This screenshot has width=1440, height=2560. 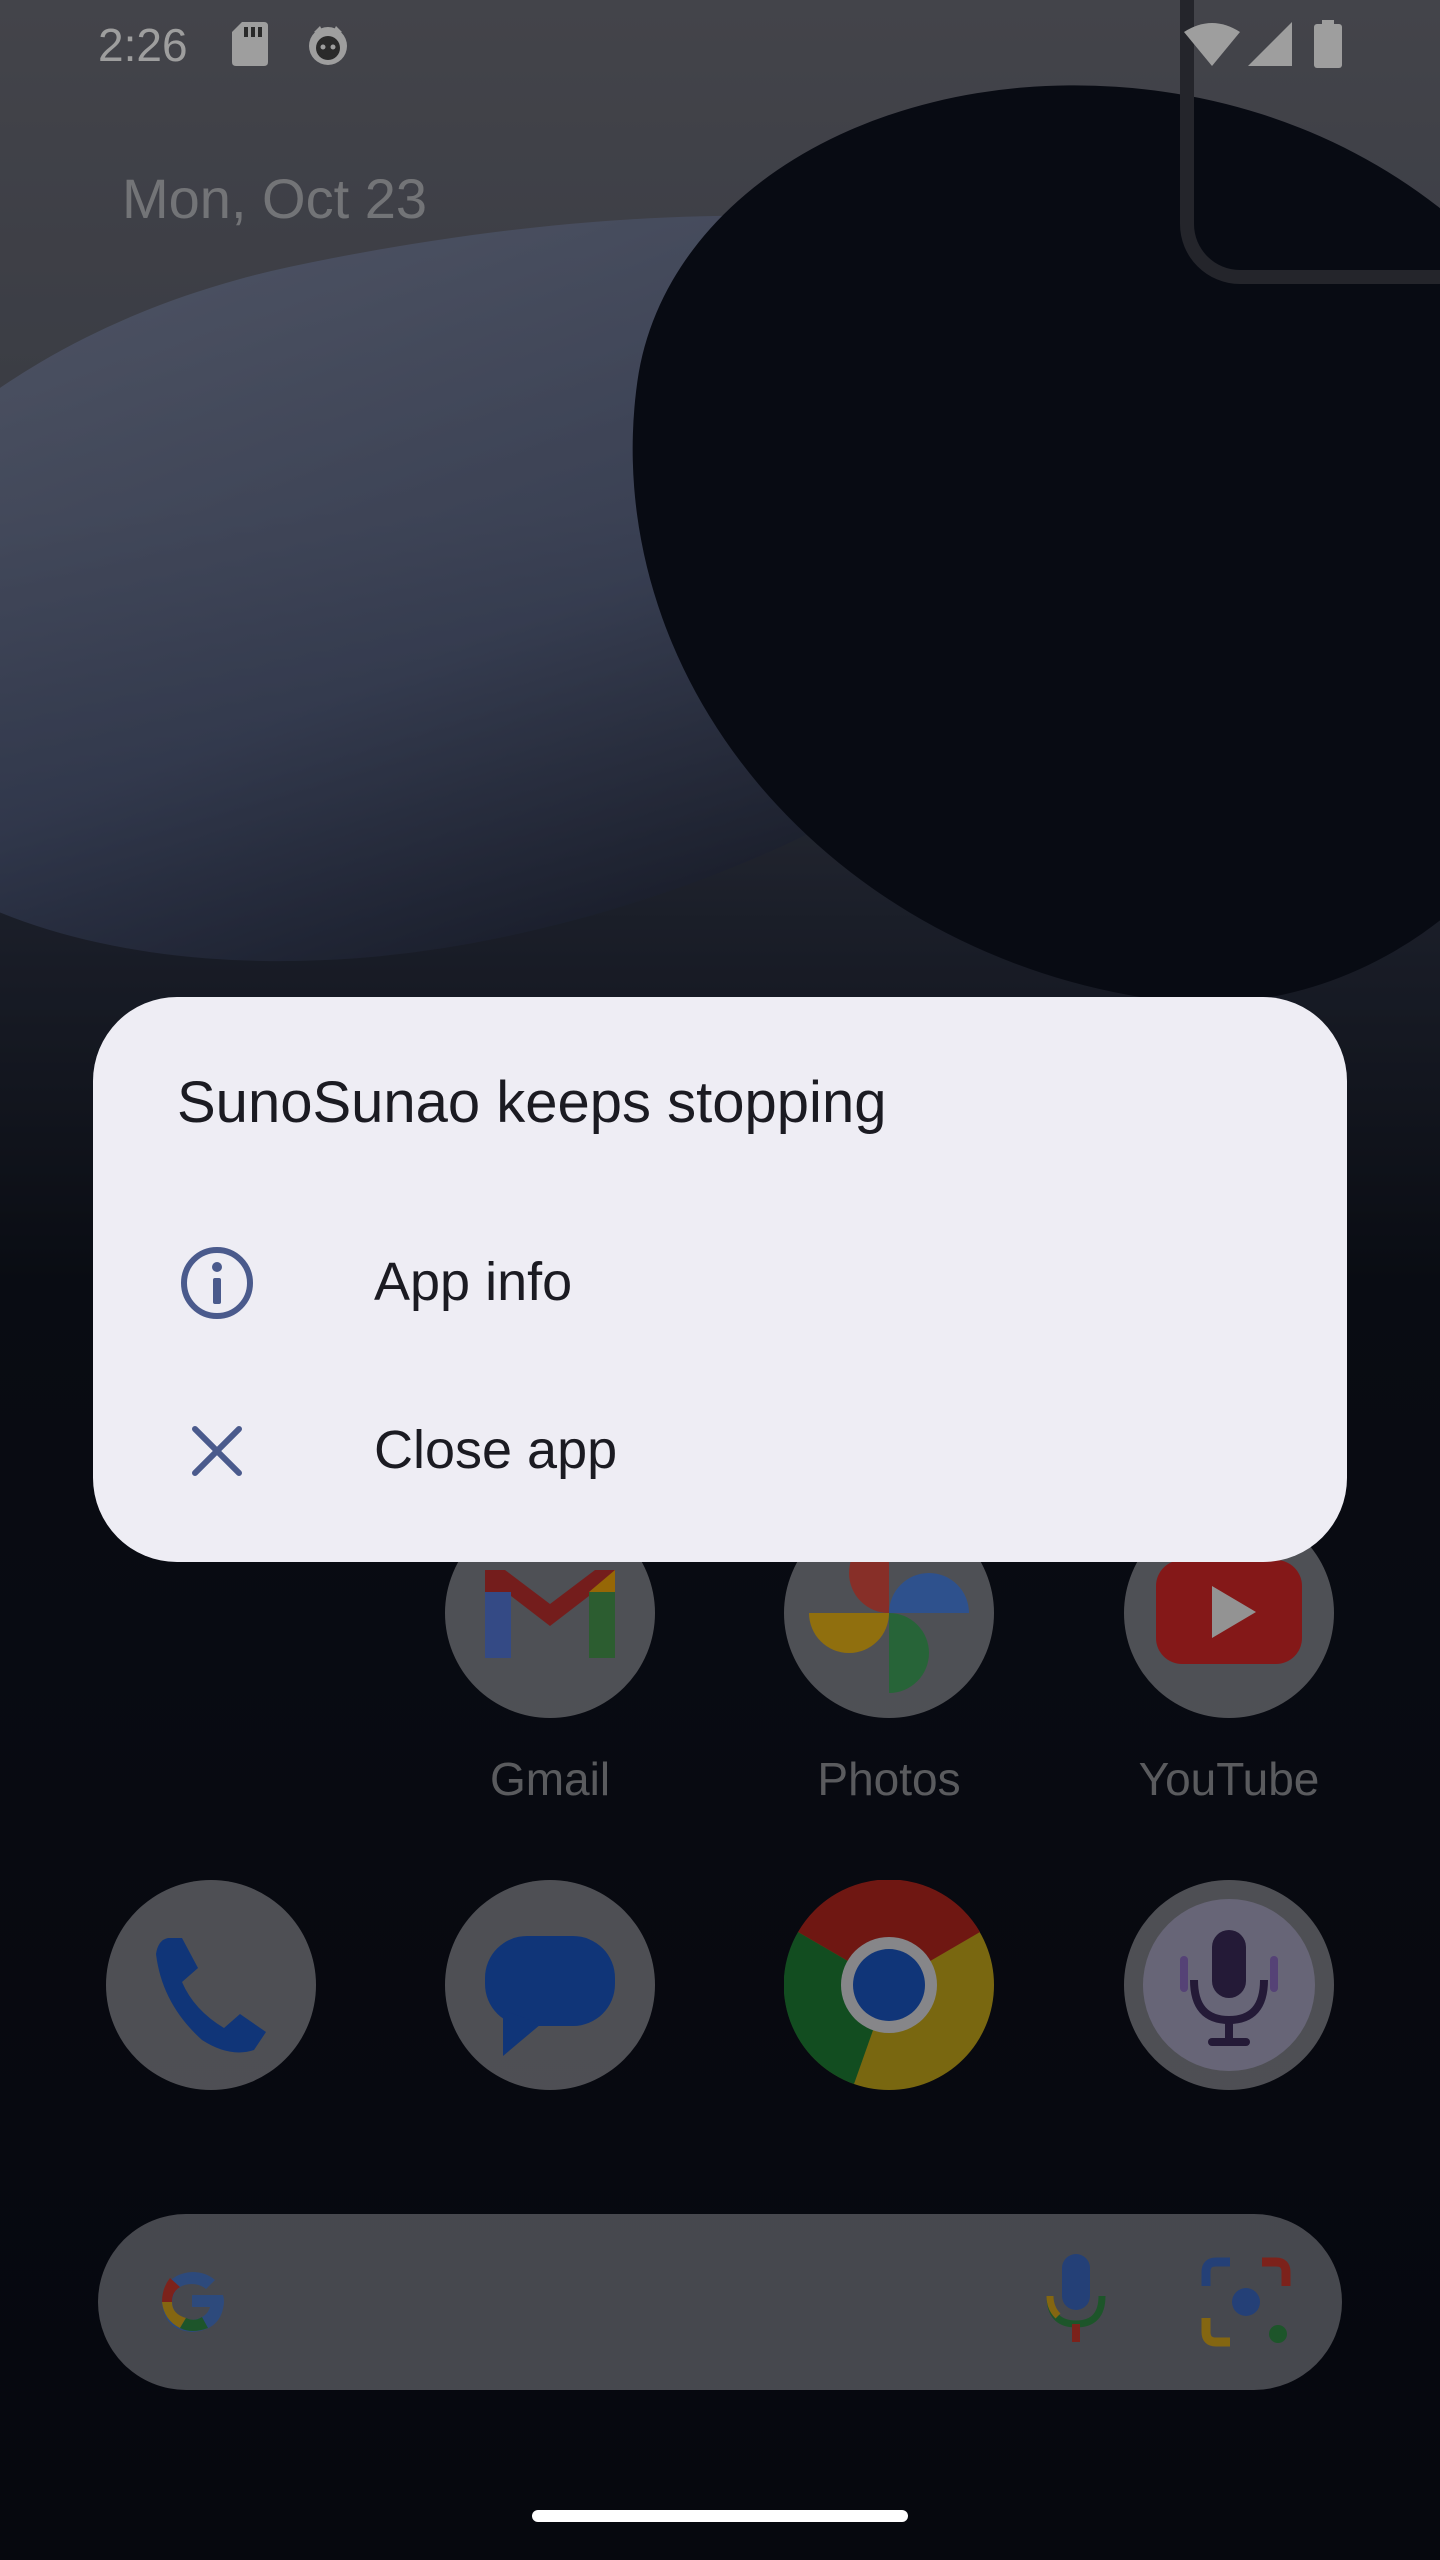 I want to click on info-icon, so click(x=217, y=1283).